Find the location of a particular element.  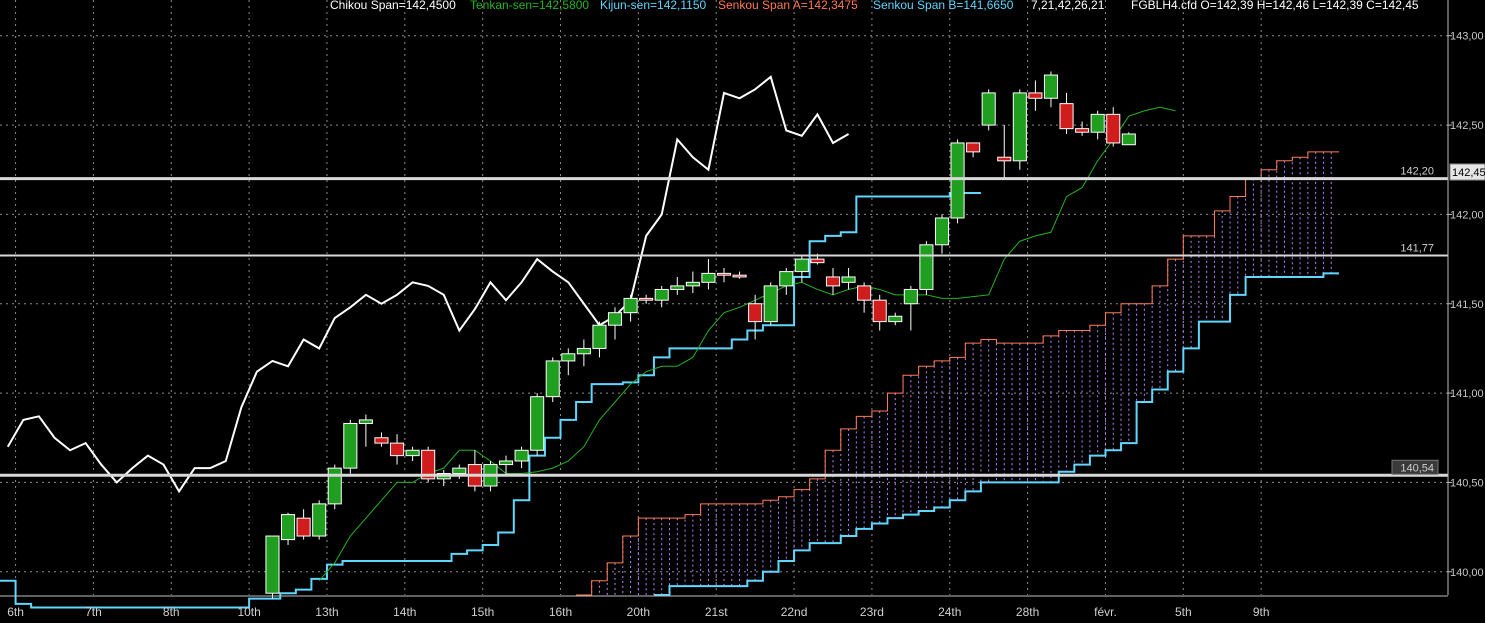

x-tick-label: 10th is located at coordinates (248, 612).